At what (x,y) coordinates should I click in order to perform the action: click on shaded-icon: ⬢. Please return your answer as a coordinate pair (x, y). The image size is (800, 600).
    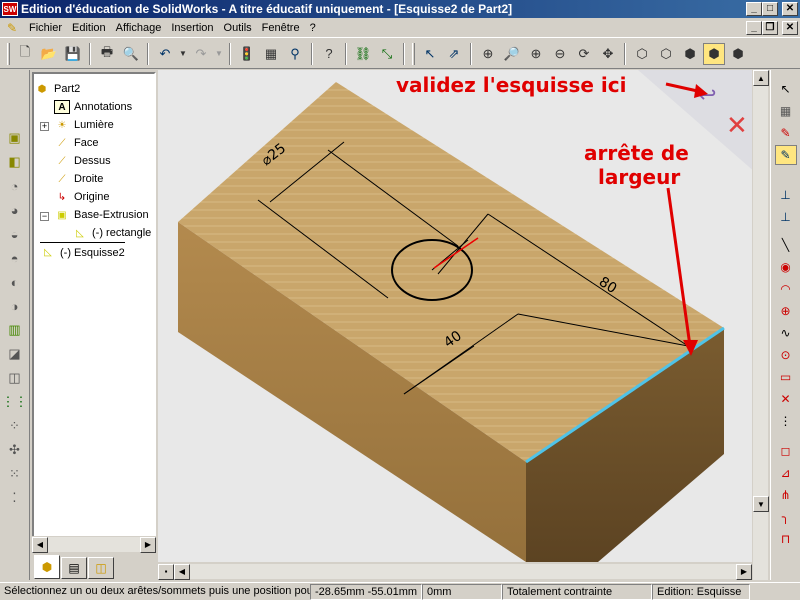
    Looking at the image, I should click on (714, 53).